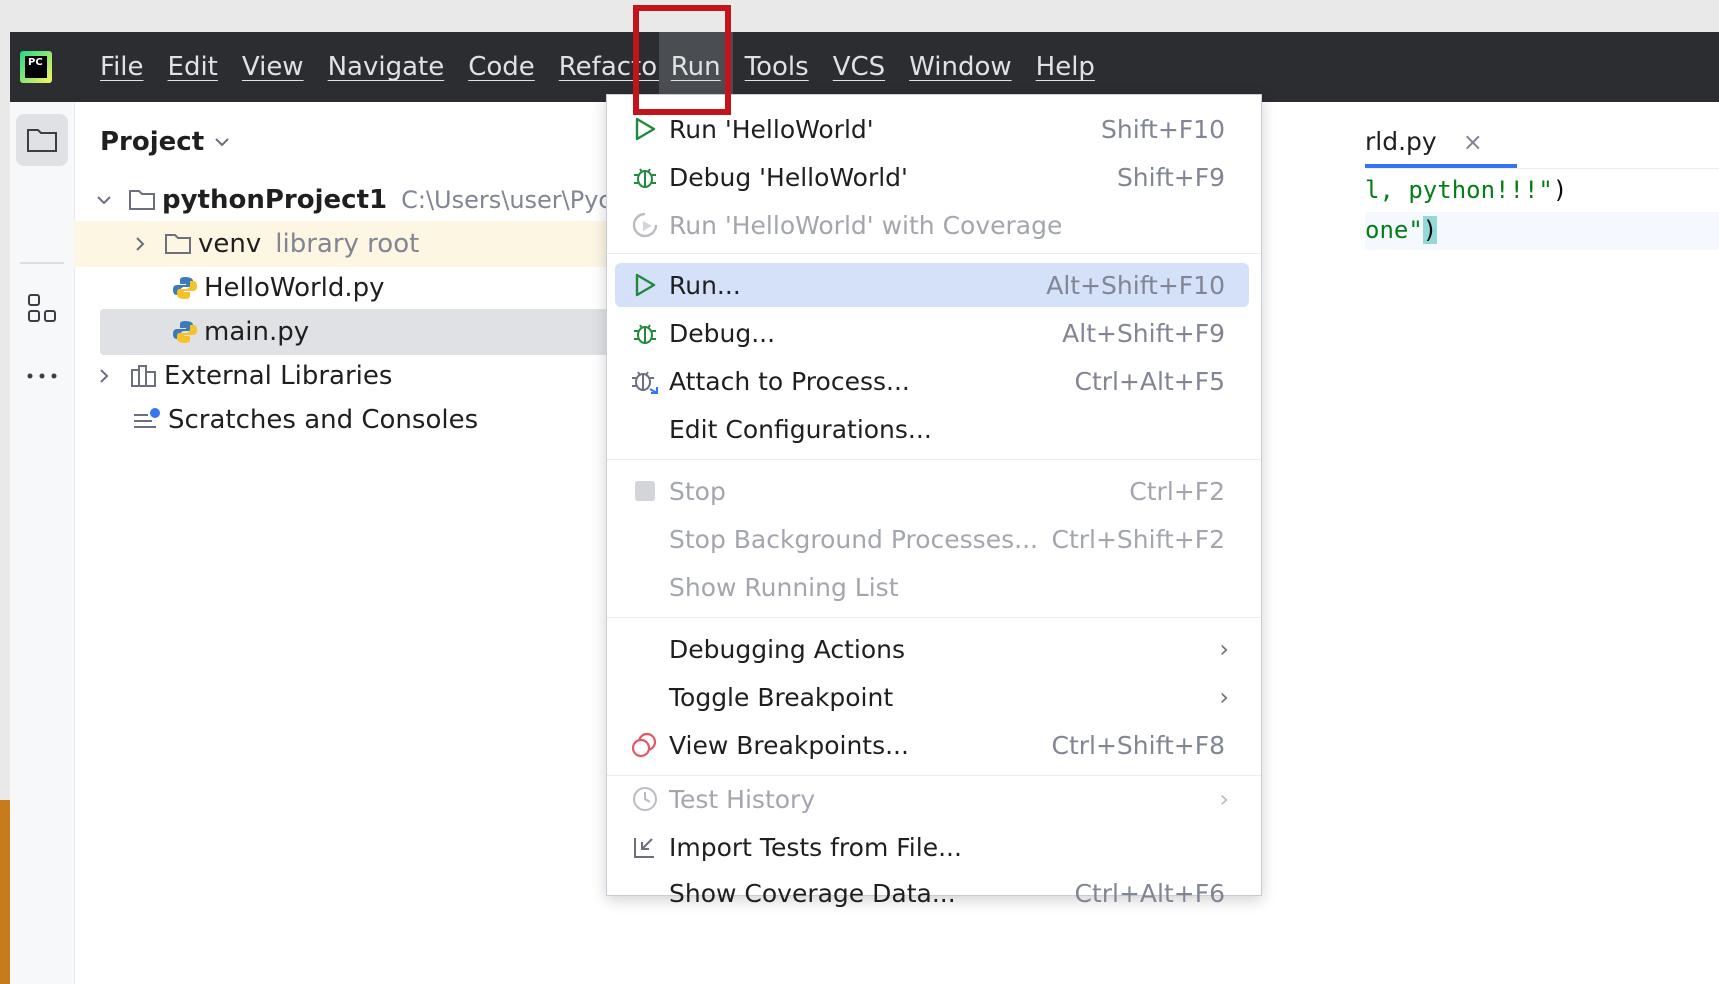  What do you see at coordinates (5, 892) in the screenshot?
I see `background-edge` at bounding box center [5, 892].